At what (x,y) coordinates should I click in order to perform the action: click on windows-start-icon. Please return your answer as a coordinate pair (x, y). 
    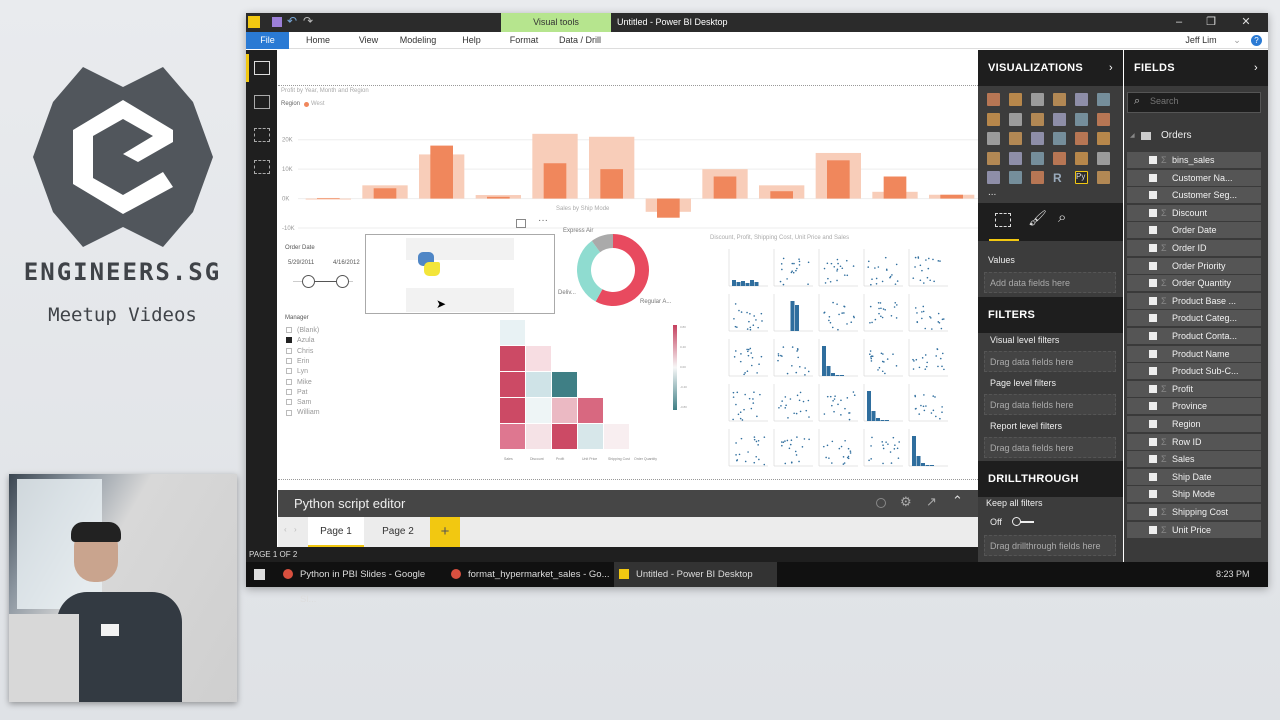
    Looking at the image, I should click on (259, 574).